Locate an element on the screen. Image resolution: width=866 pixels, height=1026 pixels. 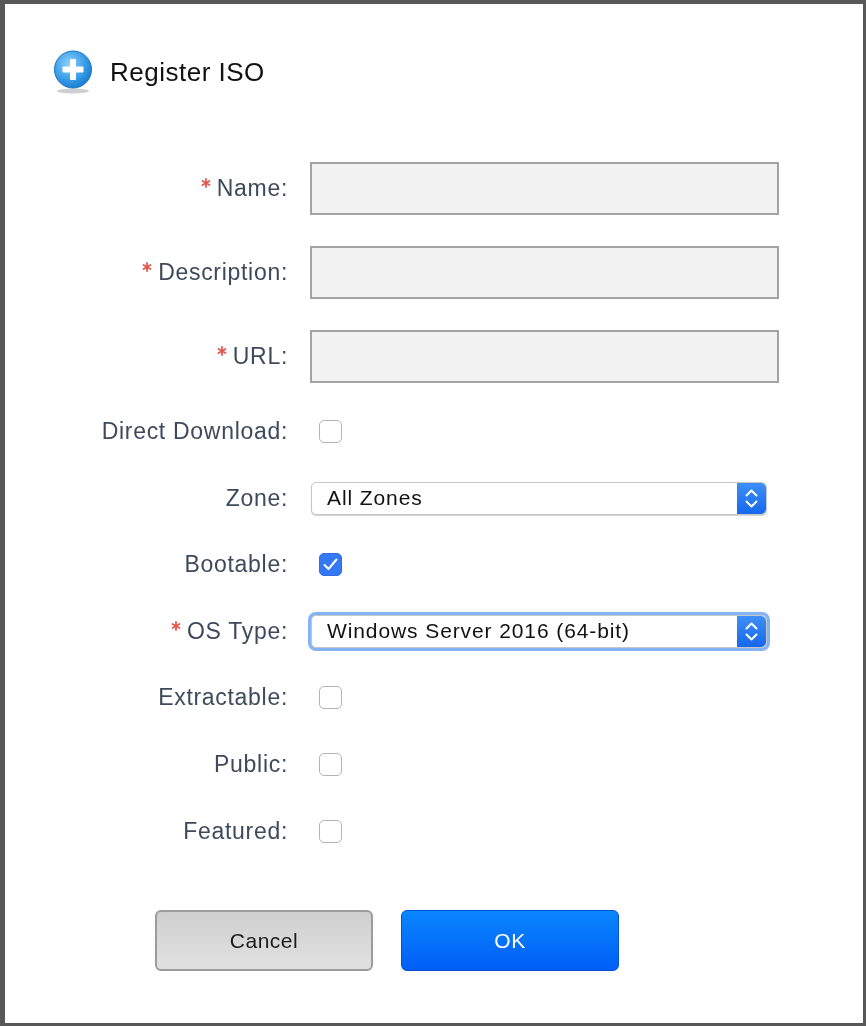
field-label: Public: is located at coordinates (251, 764).